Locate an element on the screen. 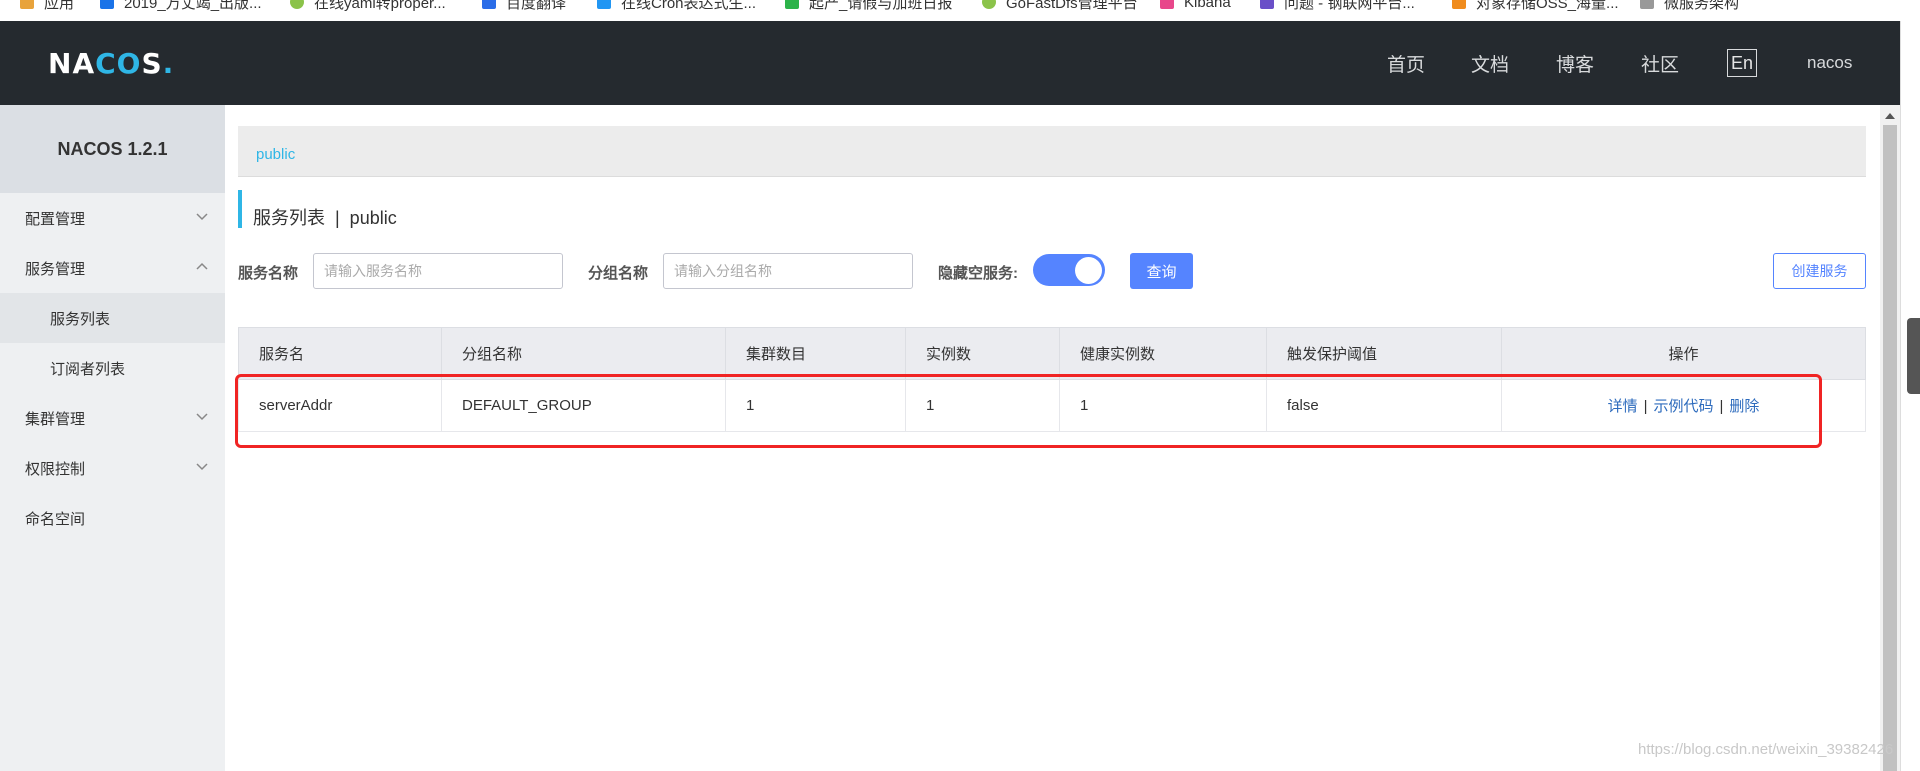 The width and height of the screenshot is (1920, 771). apps-icon is located at coordinates (27, 4).